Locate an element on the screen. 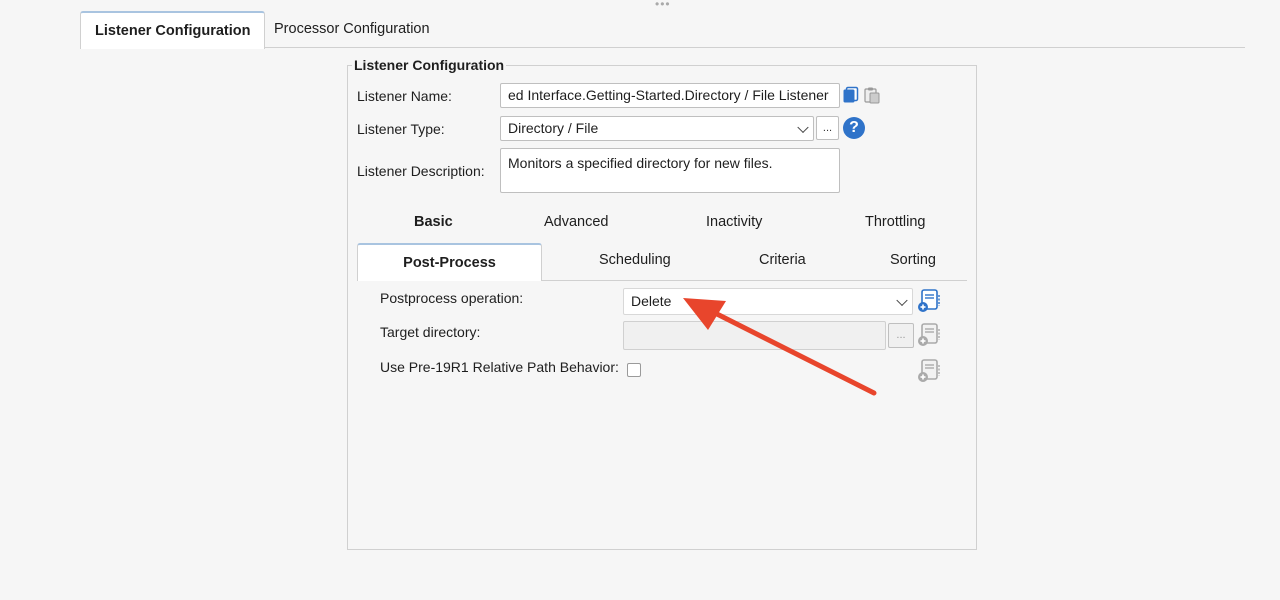 Image resolution: width=1280 pixels, height=600 pixels. listener-type-select: Directory / File is located at coordinates (657, 128).